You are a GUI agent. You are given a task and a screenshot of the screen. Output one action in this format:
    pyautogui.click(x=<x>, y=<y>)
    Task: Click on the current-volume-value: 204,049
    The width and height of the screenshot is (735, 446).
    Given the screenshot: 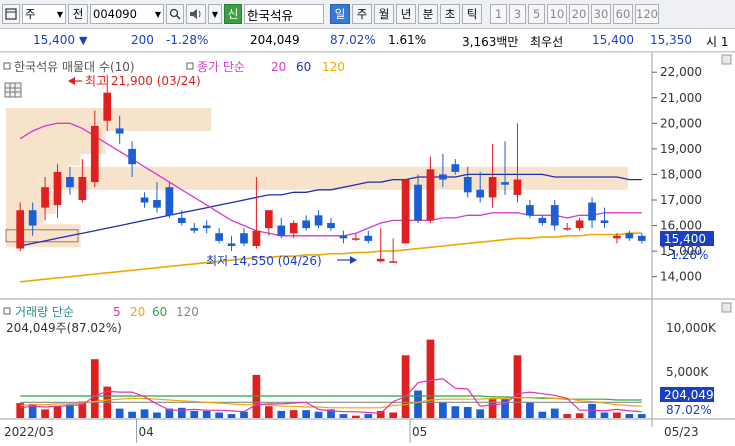 What is the action you would take?
    pyautogui.click(x=689, y=395)
    